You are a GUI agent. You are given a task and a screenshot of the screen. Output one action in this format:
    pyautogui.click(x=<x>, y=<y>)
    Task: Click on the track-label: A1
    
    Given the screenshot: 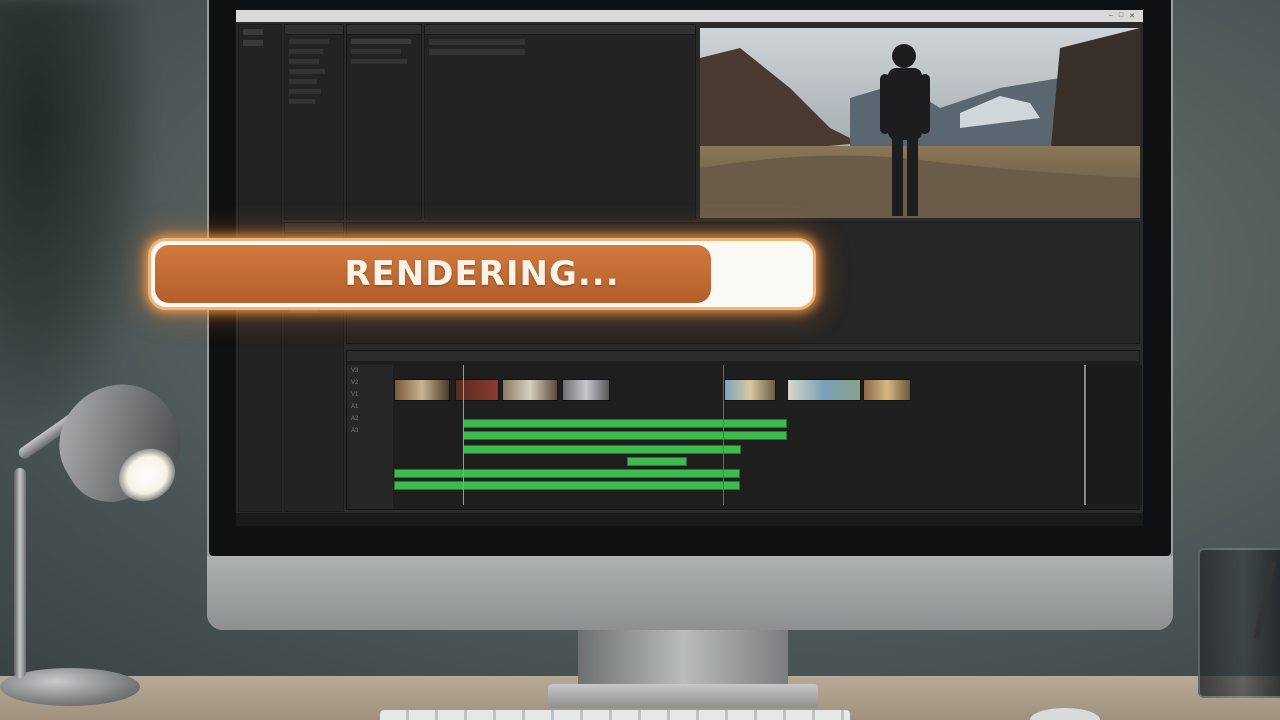 What is the action you would take?
    pyautogui.click(x=370, y=407)
    